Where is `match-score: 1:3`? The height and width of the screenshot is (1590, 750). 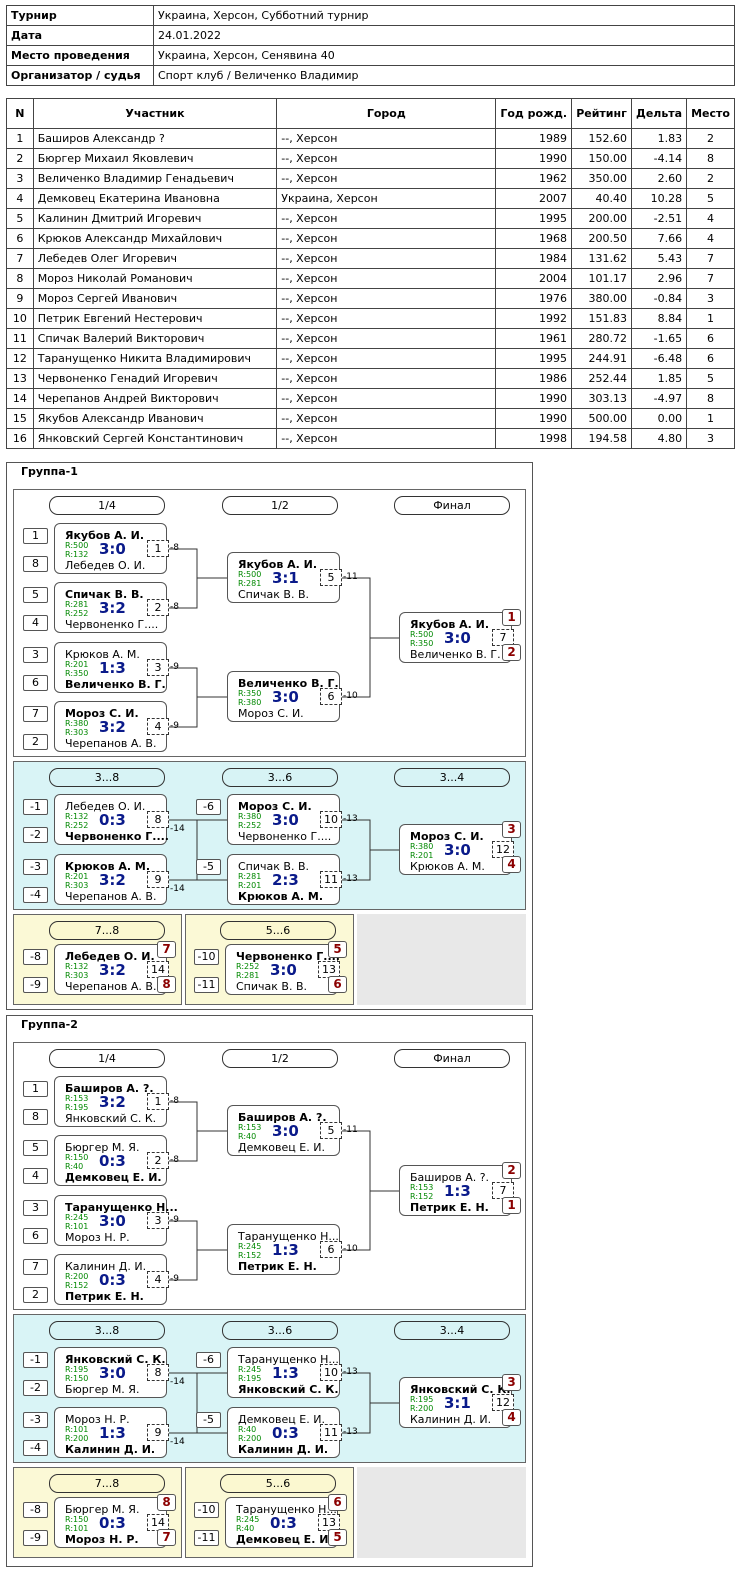 match-score: 1:3 is located at coordinates (285, 1250).